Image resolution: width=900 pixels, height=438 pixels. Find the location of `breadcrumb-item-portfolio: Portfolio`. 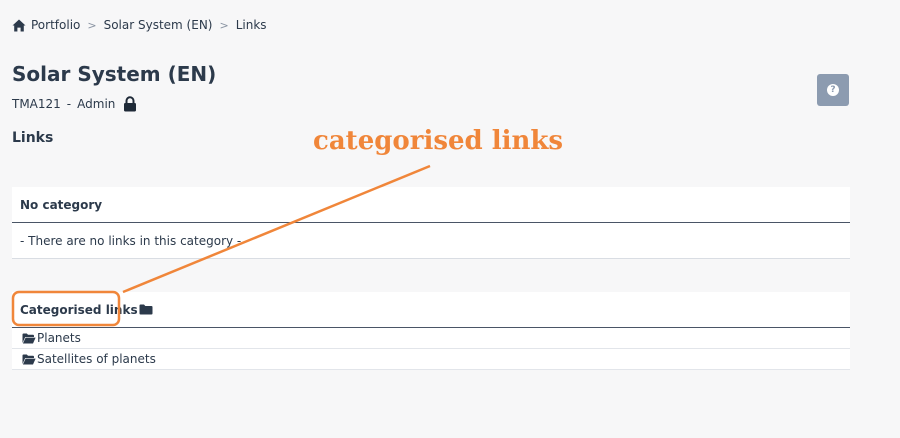

breadcrumb-item-portfolio: Portfolio is located at coordinates (55, 25).